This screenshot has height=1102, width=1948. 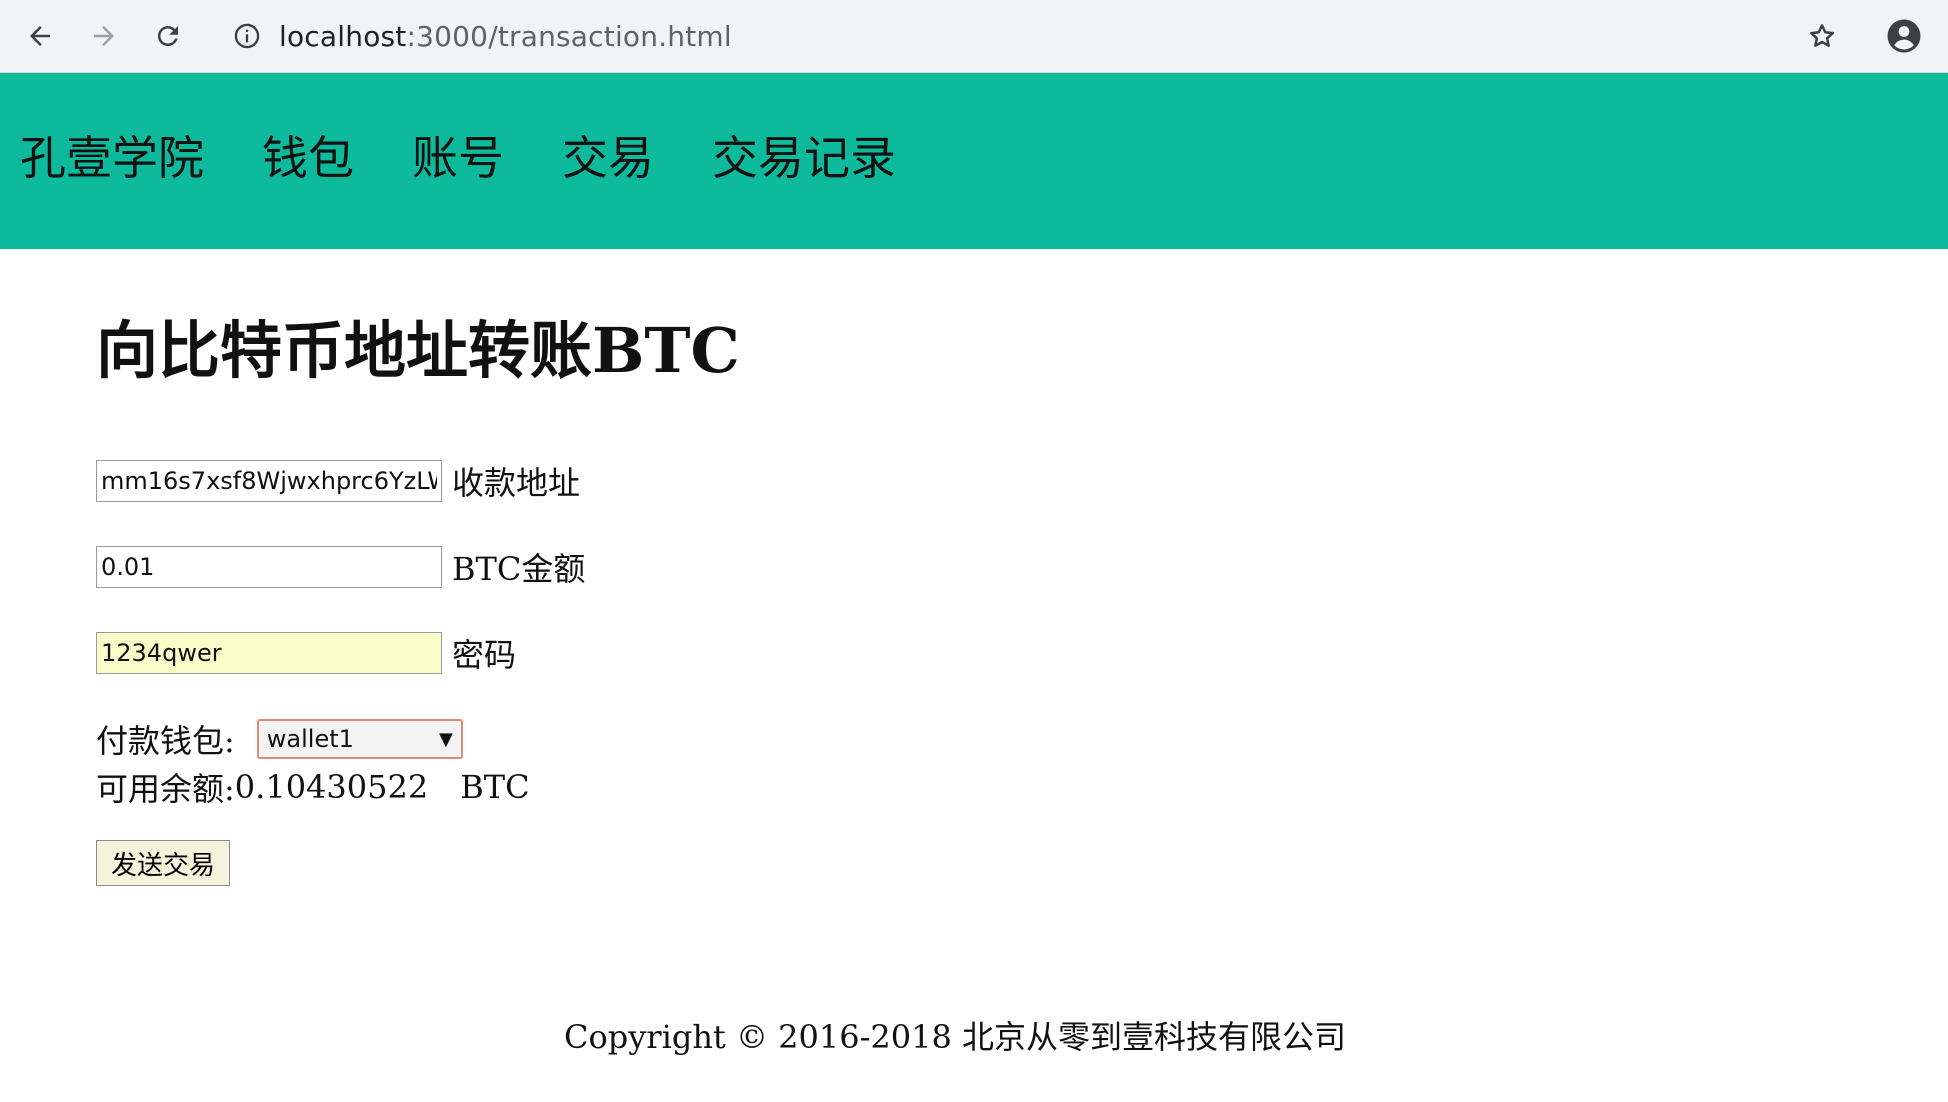 I want to click on back-button, so click(x=40, y=36).